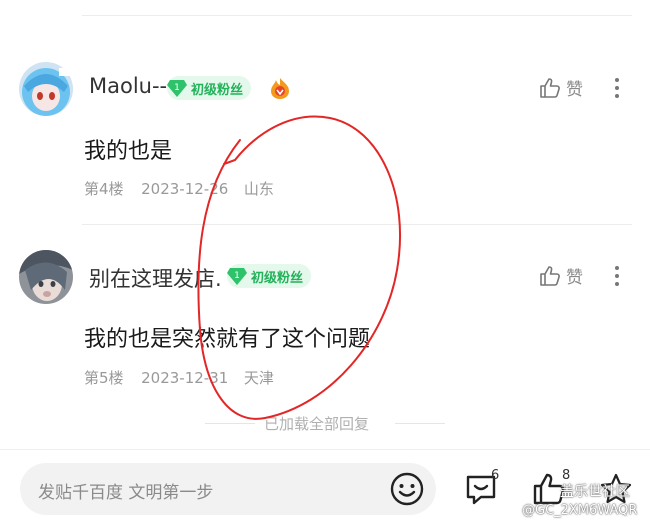 Image resolution: width=650 pixels, height=530 pixels. I want to click on username: 别在这理发店., so click(155, 278).